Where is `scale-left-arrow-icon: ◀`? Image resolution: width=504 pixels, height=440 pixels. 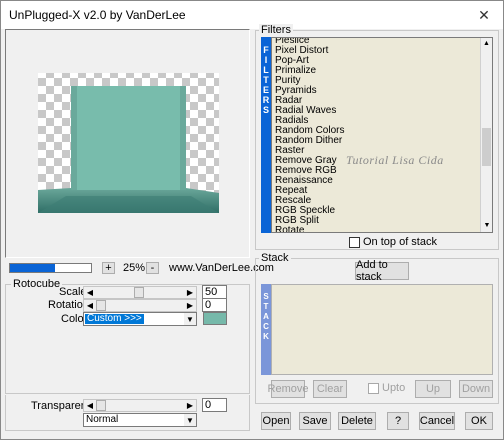
scale-left-arrow-icon: ◀ is located at coordinates (90, 292).